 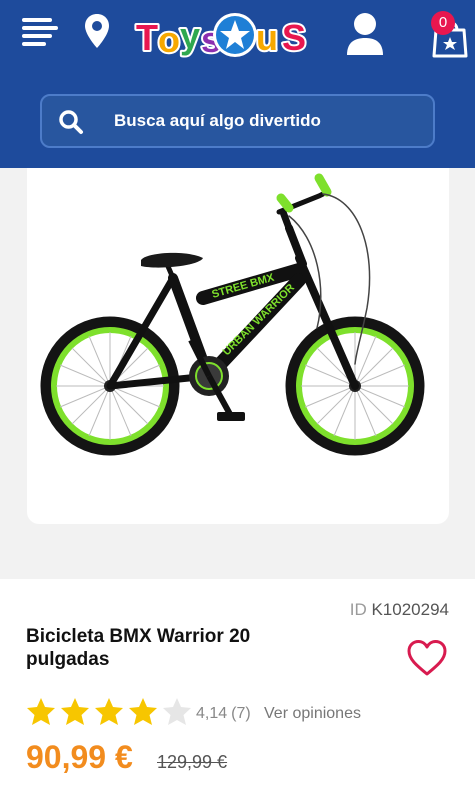 What do you see at coordinates (312, 714) in the screenshot?
I see `reviews-link: Ver opiniones` at bounding box center [312, 714].